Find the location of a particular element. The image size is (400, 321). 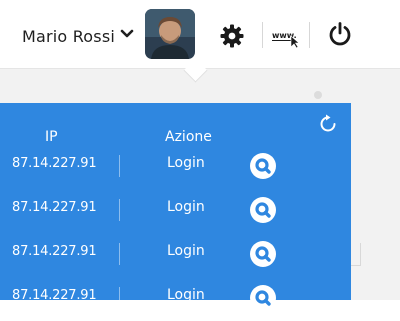

power-icon is located at coordinates (340, 34).